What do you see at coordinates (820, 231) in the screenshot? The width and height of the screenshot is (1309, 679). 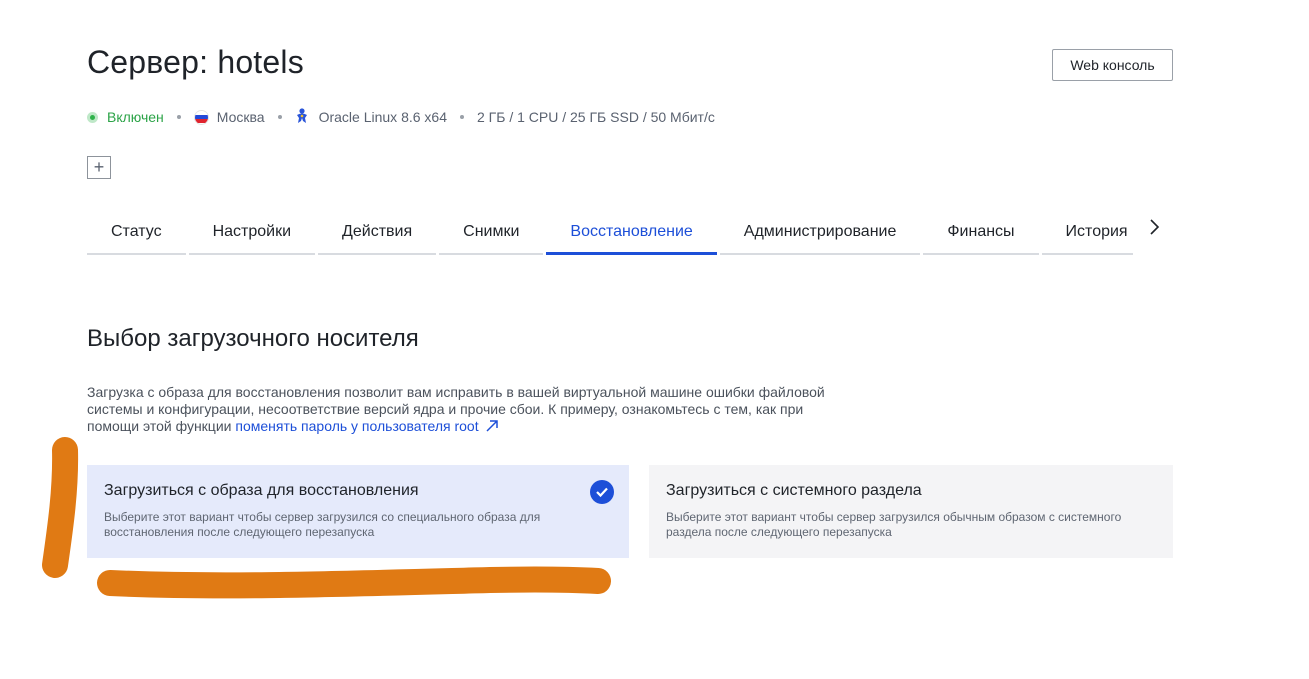 I see `tab-administration: Администрирование` at bounding box center [820, 231].